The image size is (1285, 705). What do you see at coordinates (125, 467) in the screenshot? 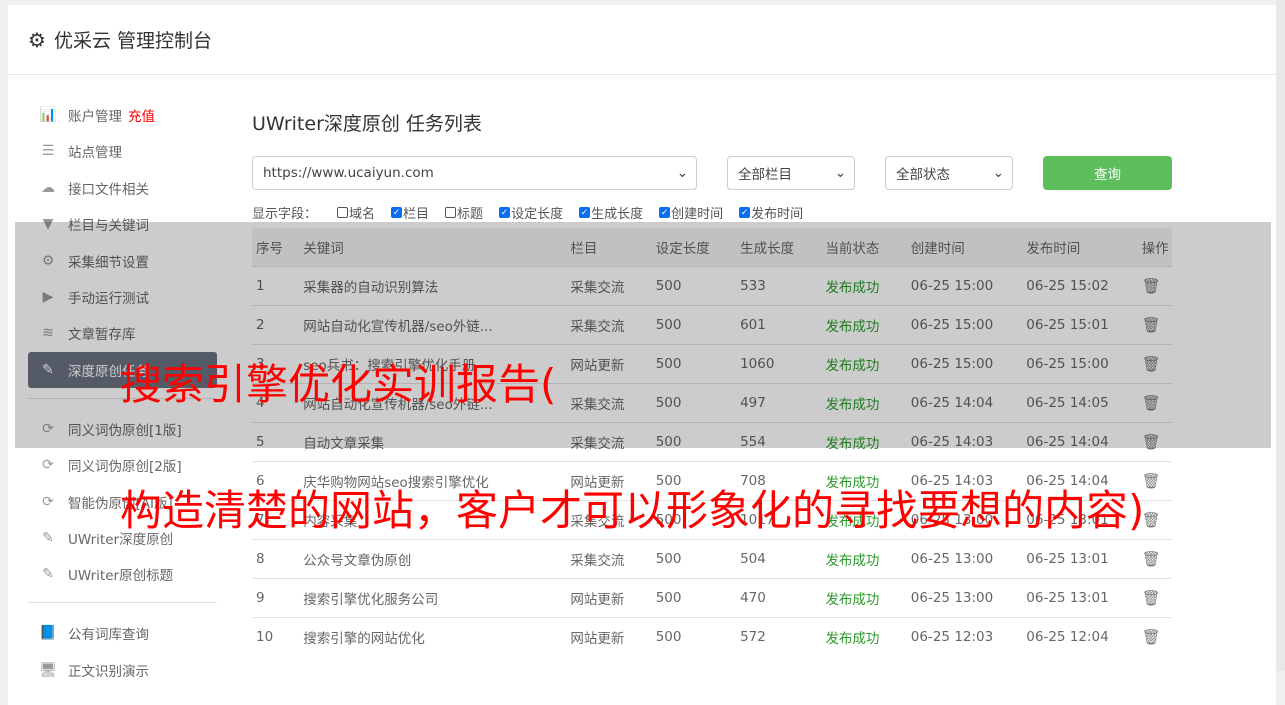
I see `sidebar-item-label: 同义词伪原创[2版]` at bounding box center [125, 467].